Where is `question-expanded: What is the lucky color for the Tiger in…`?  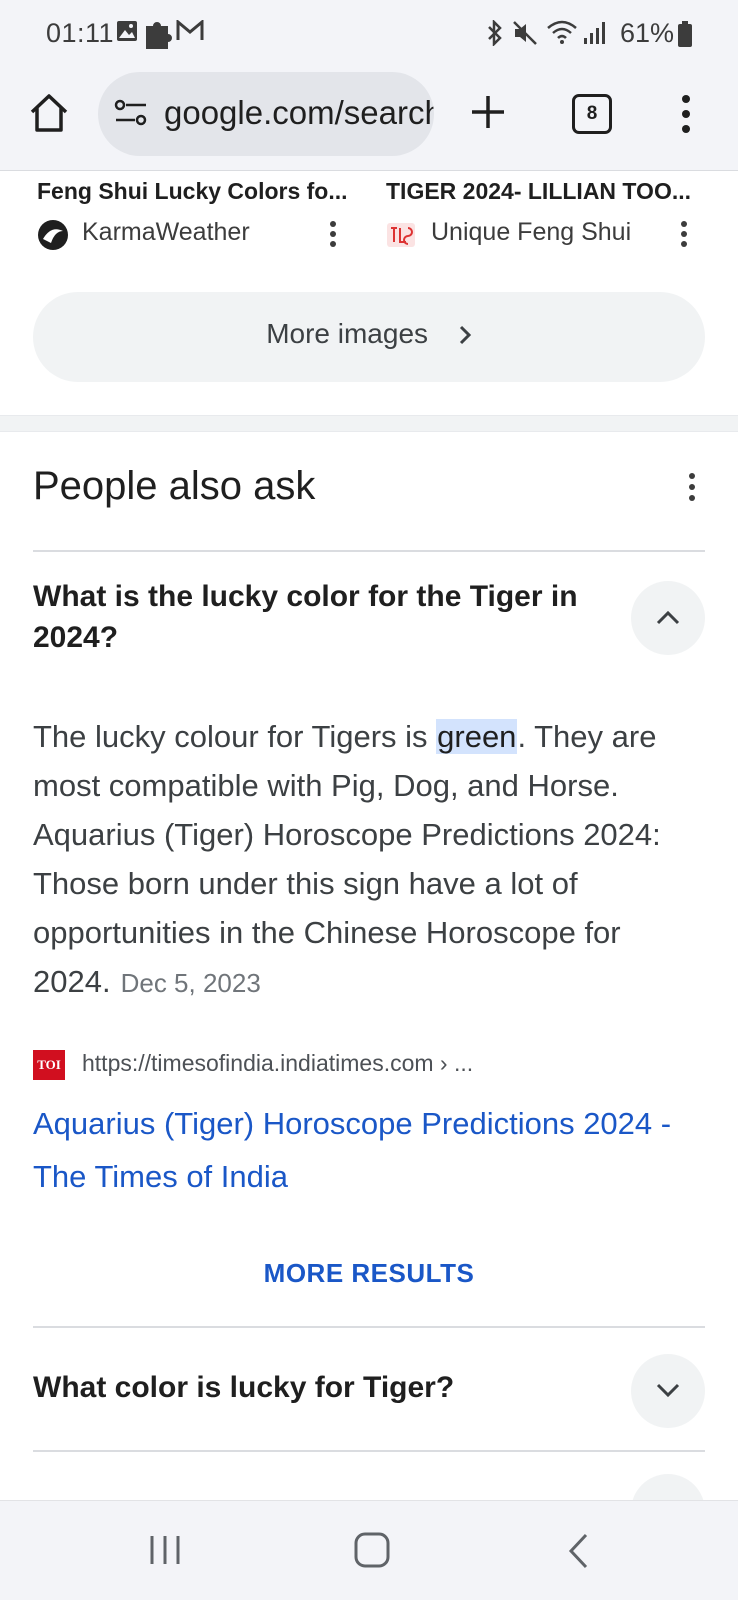
question-expanded: What is the lucky color for the Tiger in… is located at coordinates (313, 617).